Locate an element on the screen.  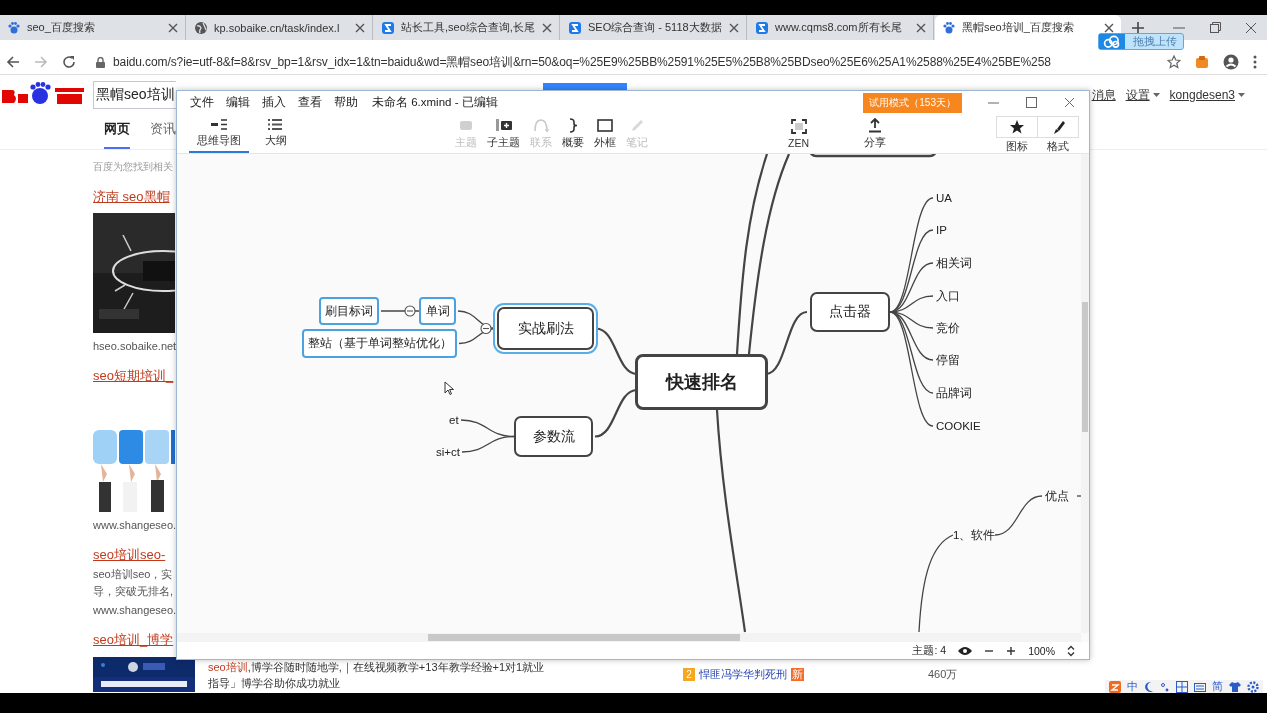
topic-count: 主题: 4 is located at coordinates (929, 650).